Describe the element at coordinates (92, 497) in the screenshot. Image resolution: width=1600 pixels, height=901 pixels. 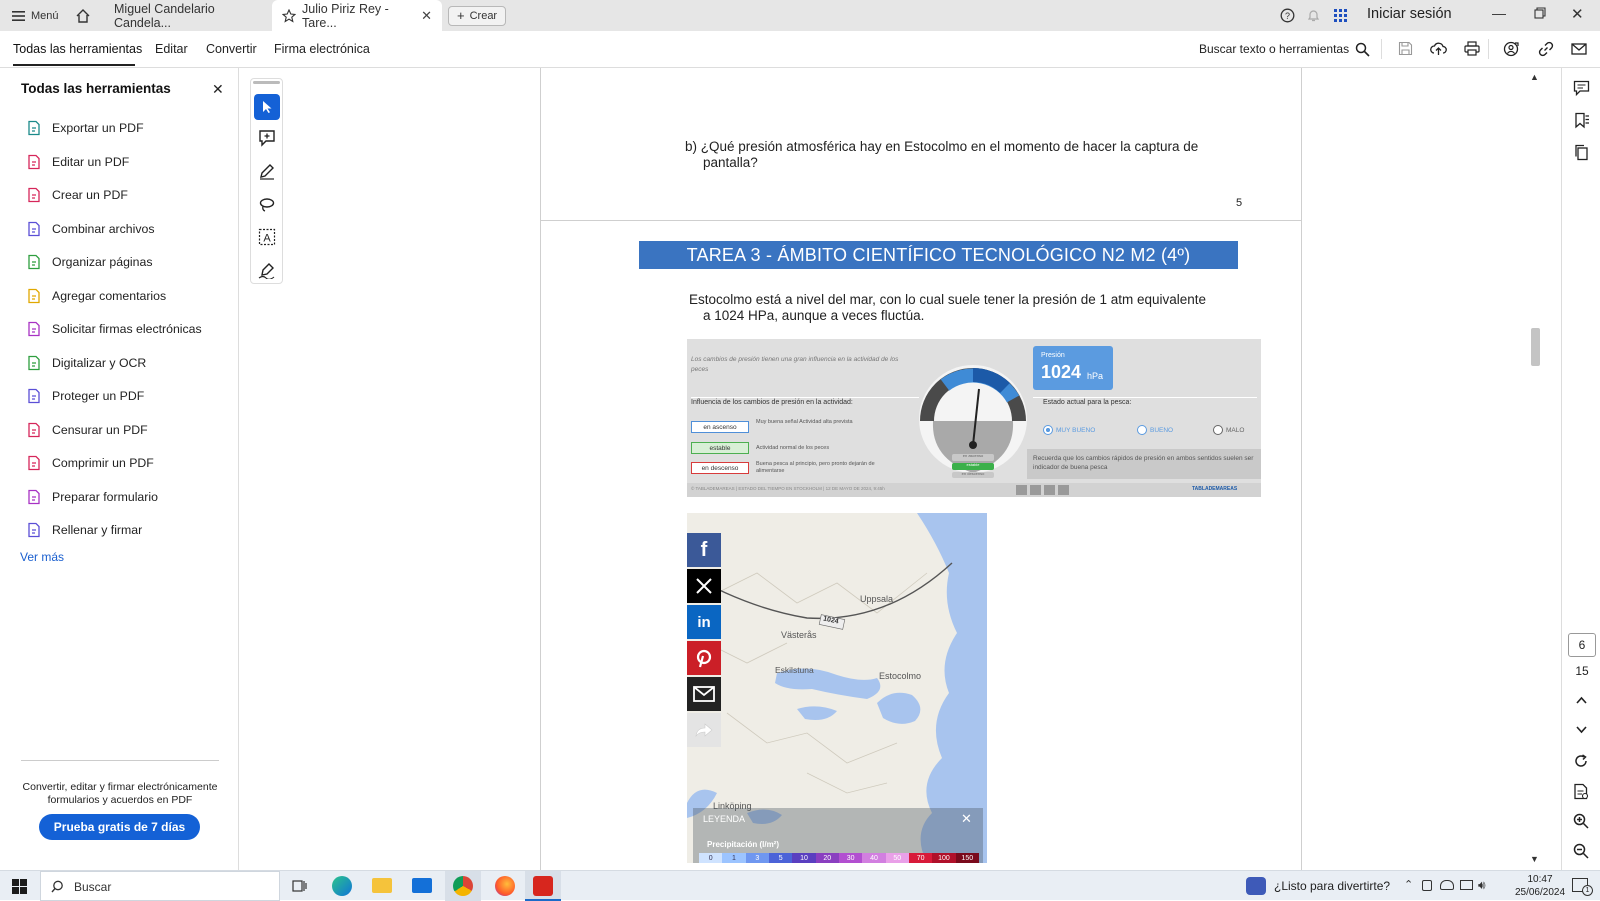
I see `tool-item: Preparar formulario` at that location.